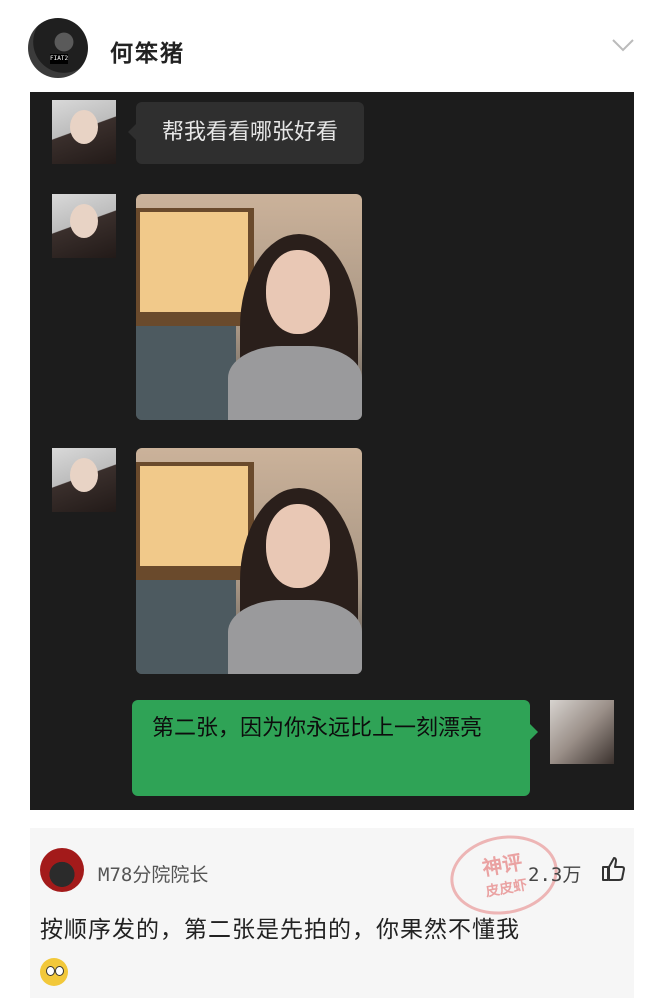 This screenshot has width=664, height=1000. I want to click on thumbs-up-icon, so click(613, 869).